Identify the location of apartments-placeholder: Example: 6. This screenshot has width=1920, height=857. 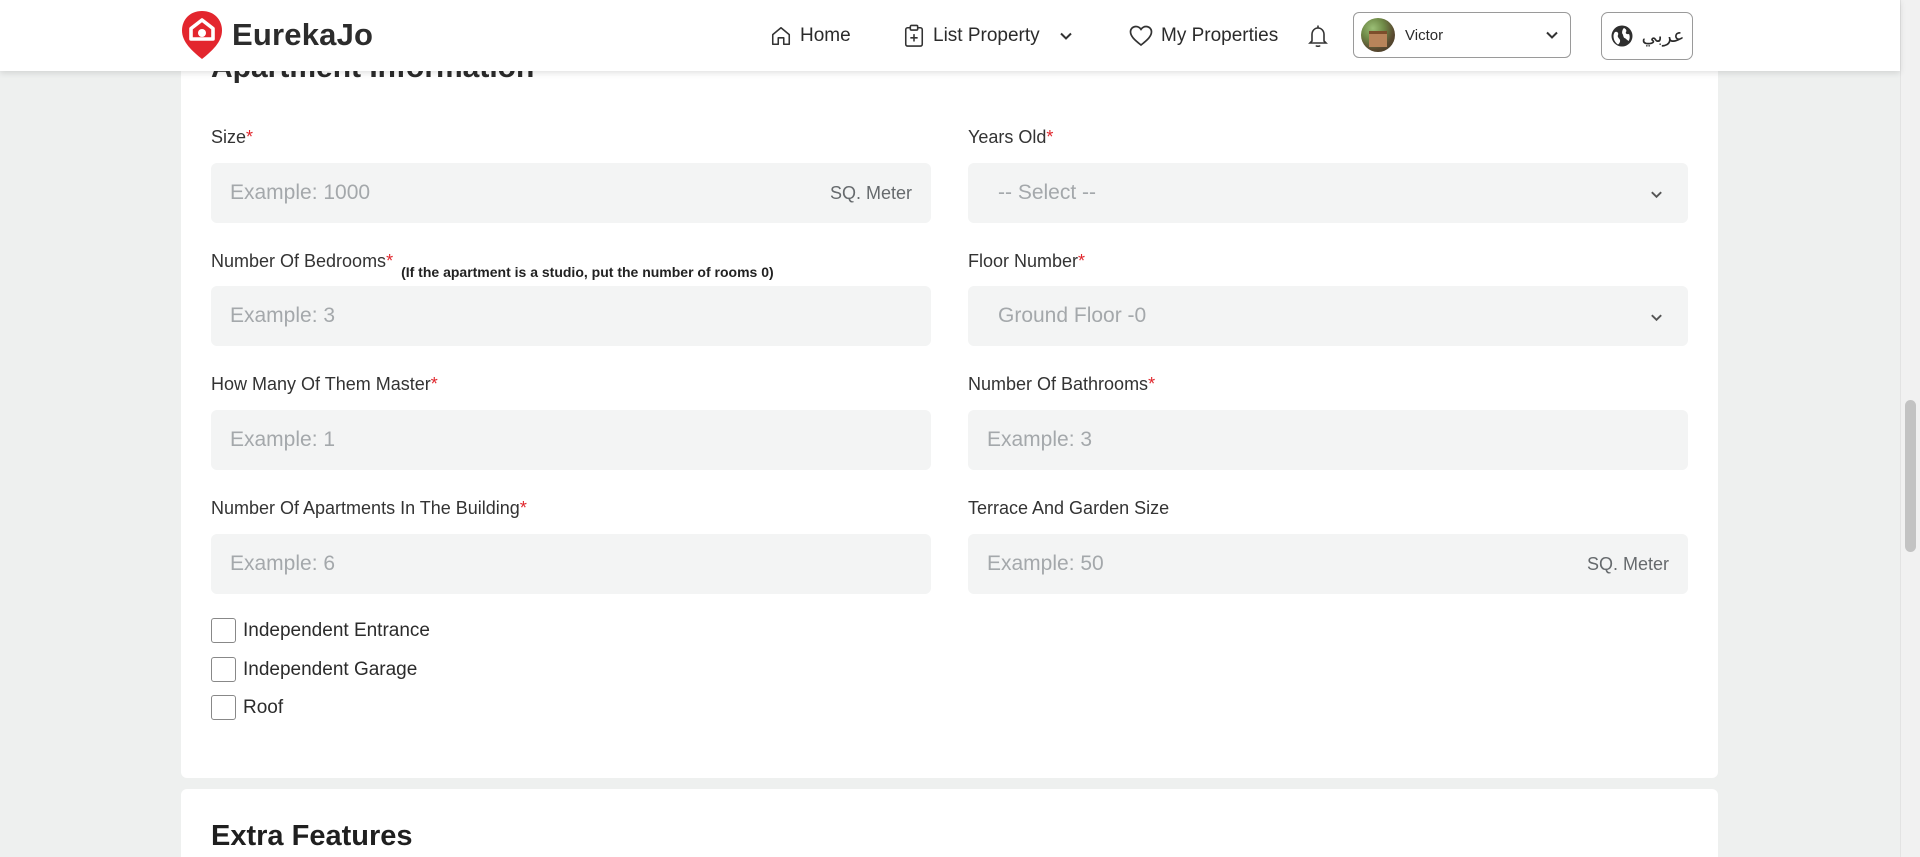
(283, 563).